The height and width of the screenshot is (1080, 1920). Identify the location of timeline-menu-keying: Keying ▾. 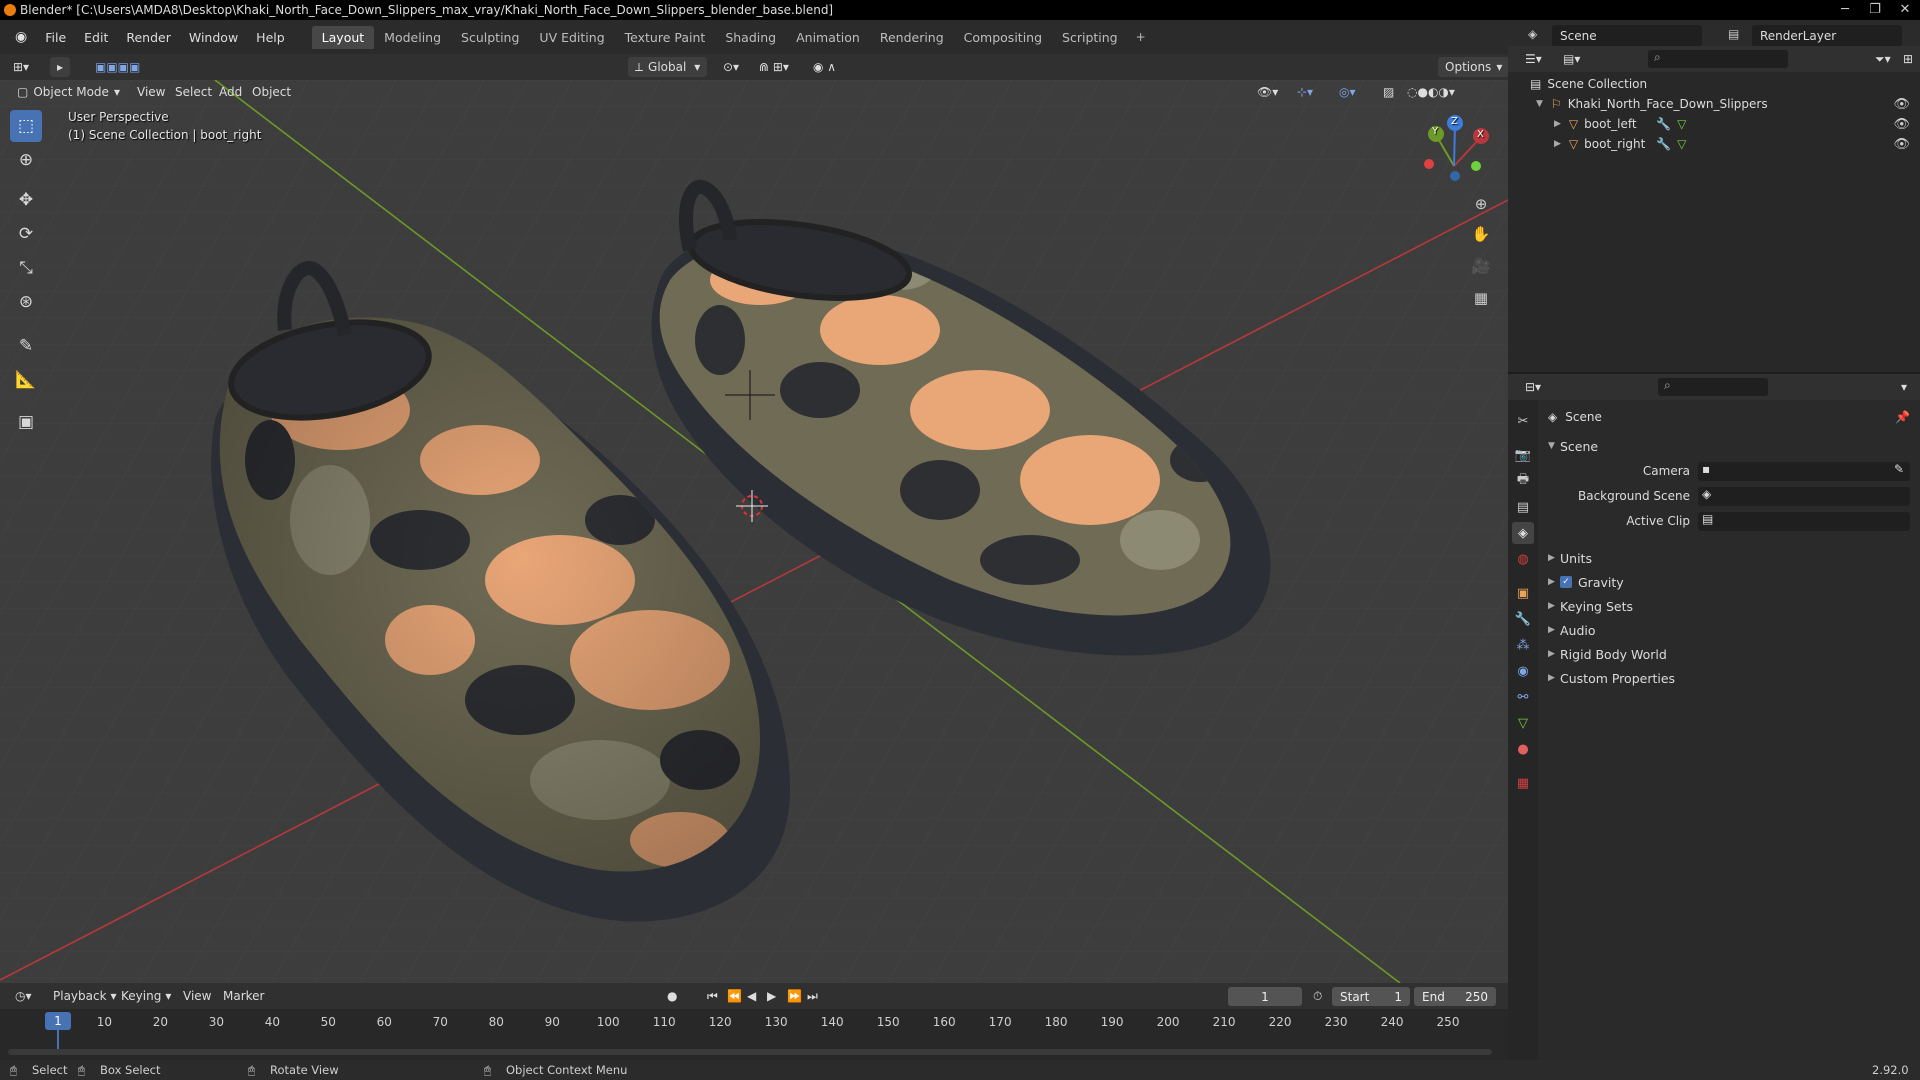
(146, 996).